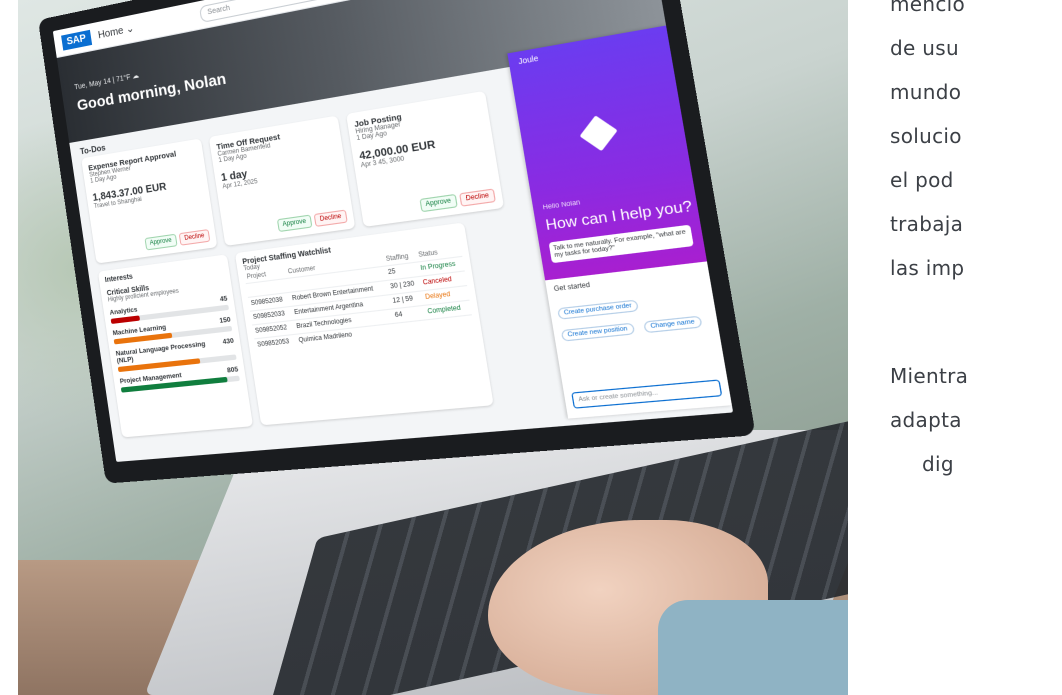  I want to click on white-corner, so click(966, 607).